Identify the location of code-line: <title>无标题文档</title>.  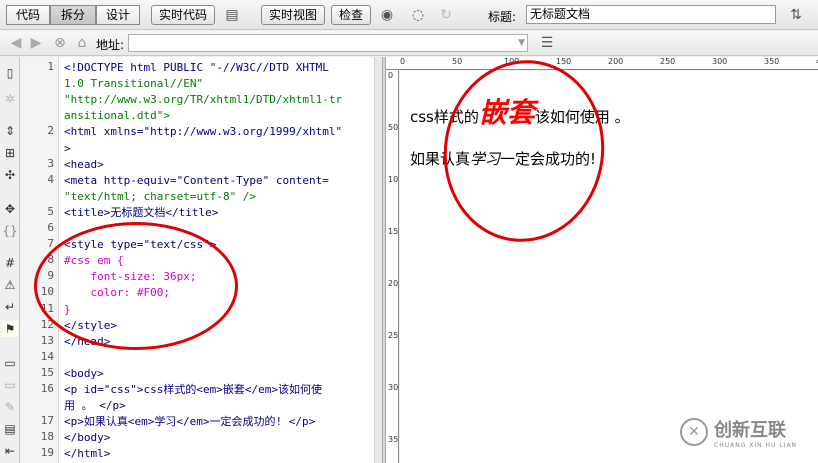
(141, 212).